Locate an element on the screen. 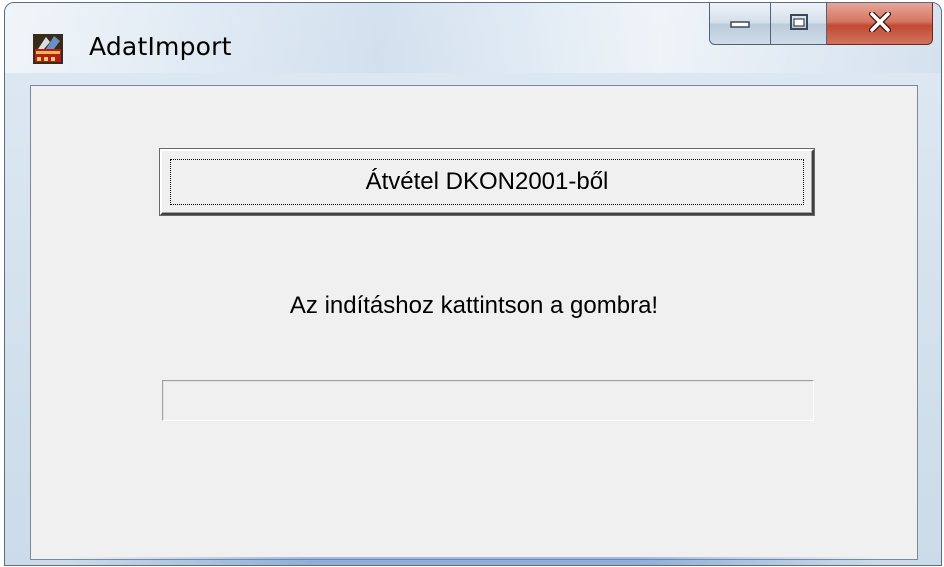 This screenshot has width=944, height=567. window-bottom-edge is located at coordinates (473, 561).